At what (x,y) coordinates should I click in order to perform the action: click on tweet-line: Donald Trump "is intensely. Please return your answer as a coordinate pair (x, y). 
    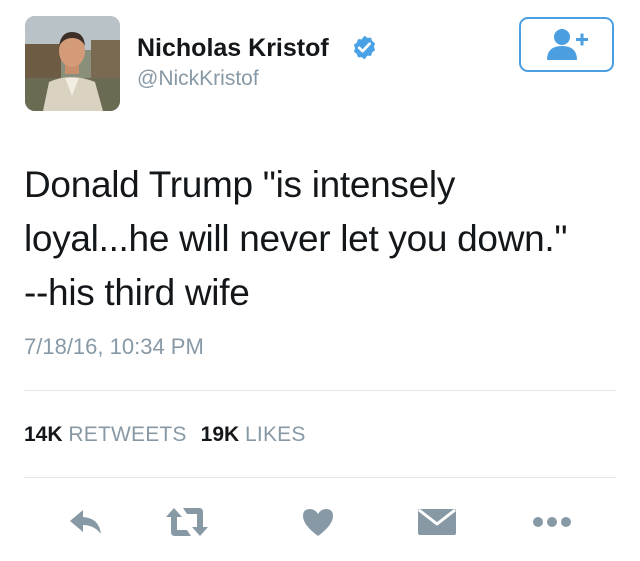
    Looking at the image, I should click on (240, 184).